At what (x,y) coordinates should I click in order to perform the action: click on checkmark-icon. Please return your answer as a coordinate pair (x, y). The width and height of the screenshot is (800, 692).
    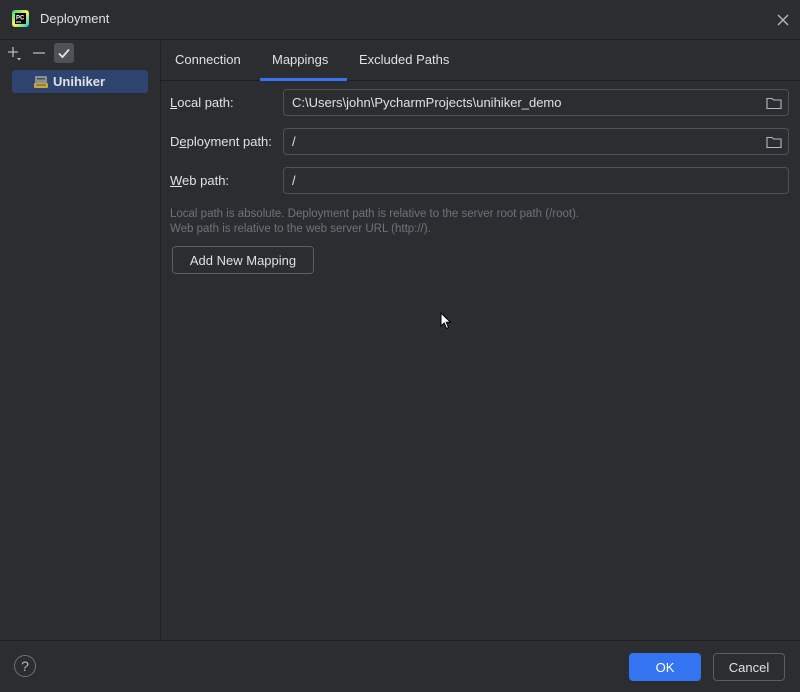
    Looking at the image, I should click on (64, 53).